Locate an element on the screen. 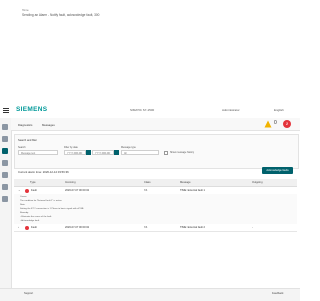 Image resolution: width=320 pixels, height=301 pixels. footer is located at coordinates (150, 294).